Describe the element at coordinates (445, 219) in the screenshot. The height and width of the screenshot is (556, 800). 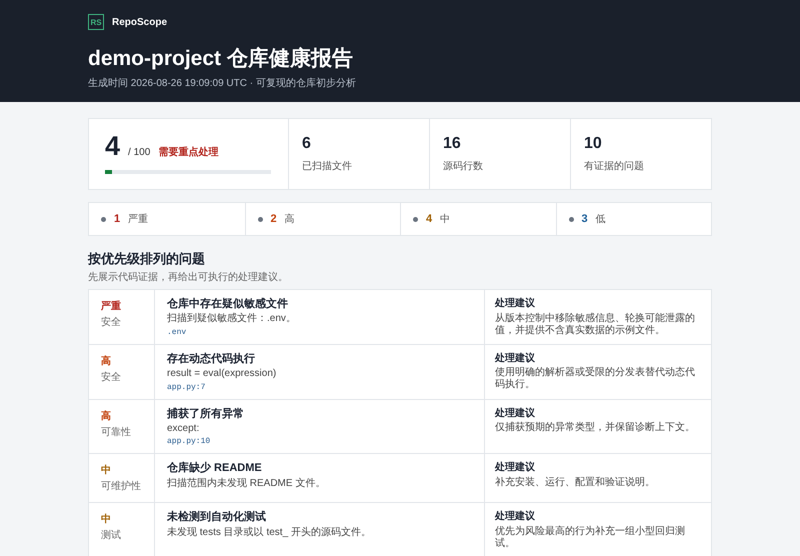
I see `severity-label: 中` at that location.